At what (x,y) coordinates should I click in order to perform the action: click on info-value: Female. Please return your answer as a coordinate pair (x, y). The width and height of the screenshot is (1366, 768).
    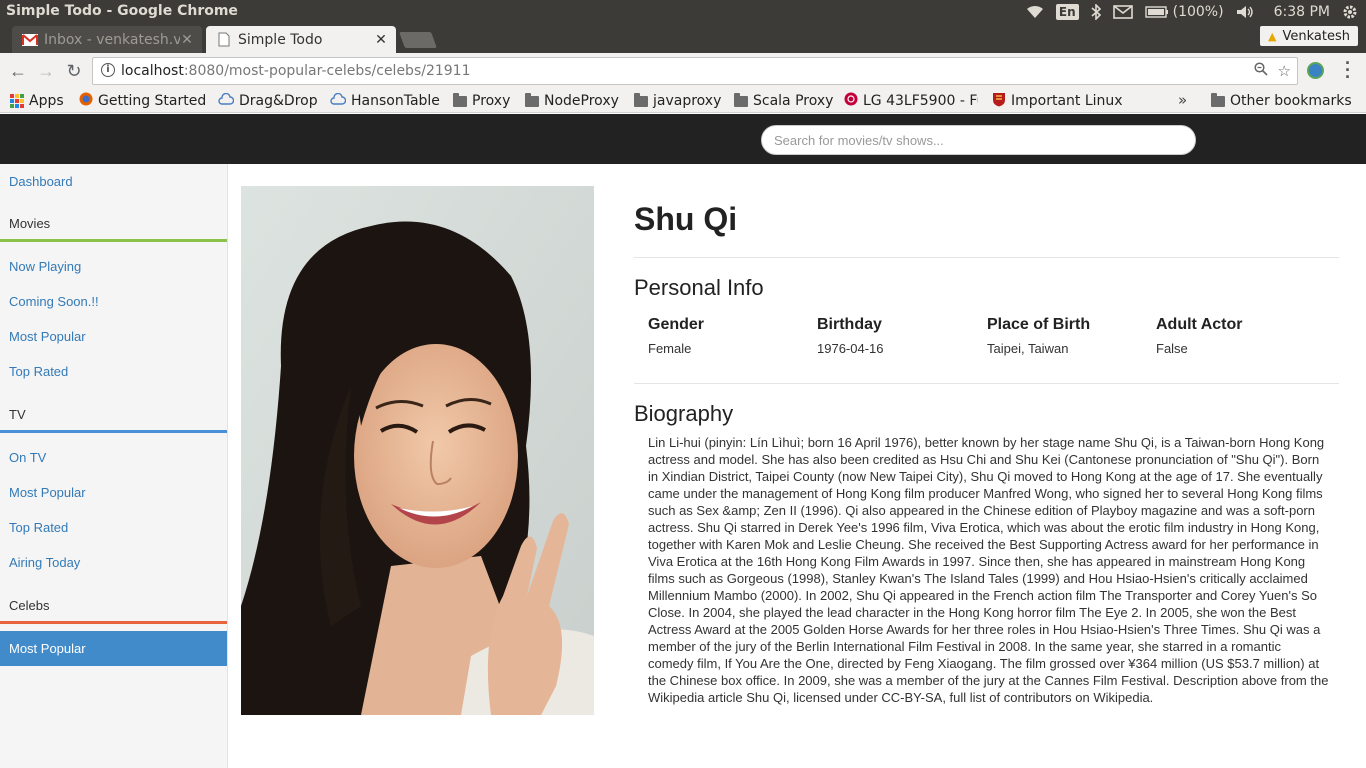
    Looking at the image, I should click on (670, 348).